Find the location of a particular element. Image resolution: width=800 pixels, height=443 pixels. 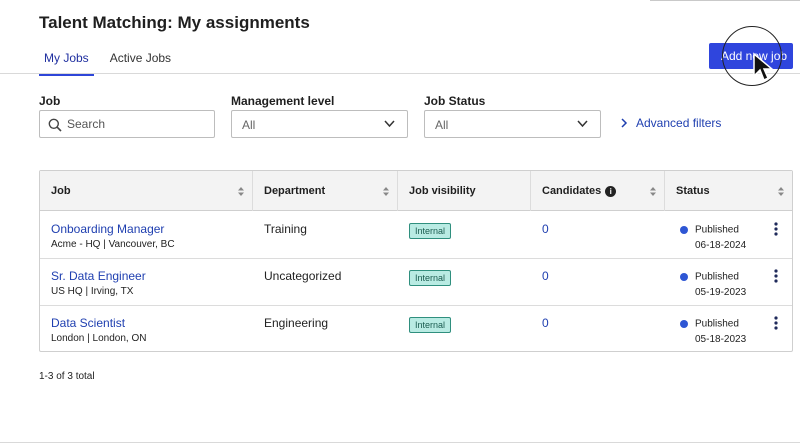

status-date: 06-18-2024 is located at coordinates (721, 245).